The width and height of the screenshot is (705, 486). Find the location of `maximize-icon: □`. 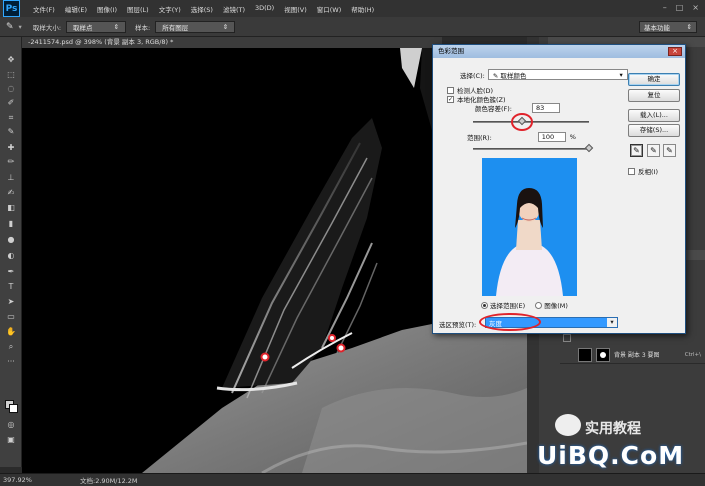

maximize-icon: □ is located at coordinates (680, 7).